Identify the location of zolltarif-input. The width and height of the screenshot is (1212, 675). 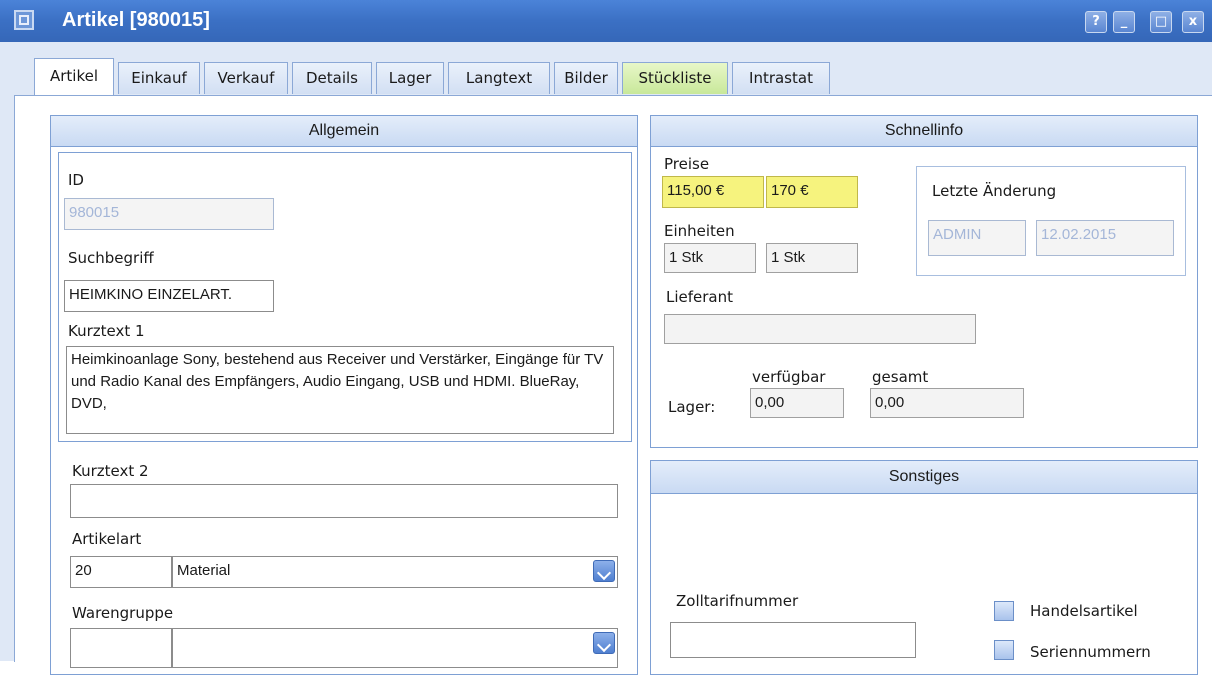
(793, 640).